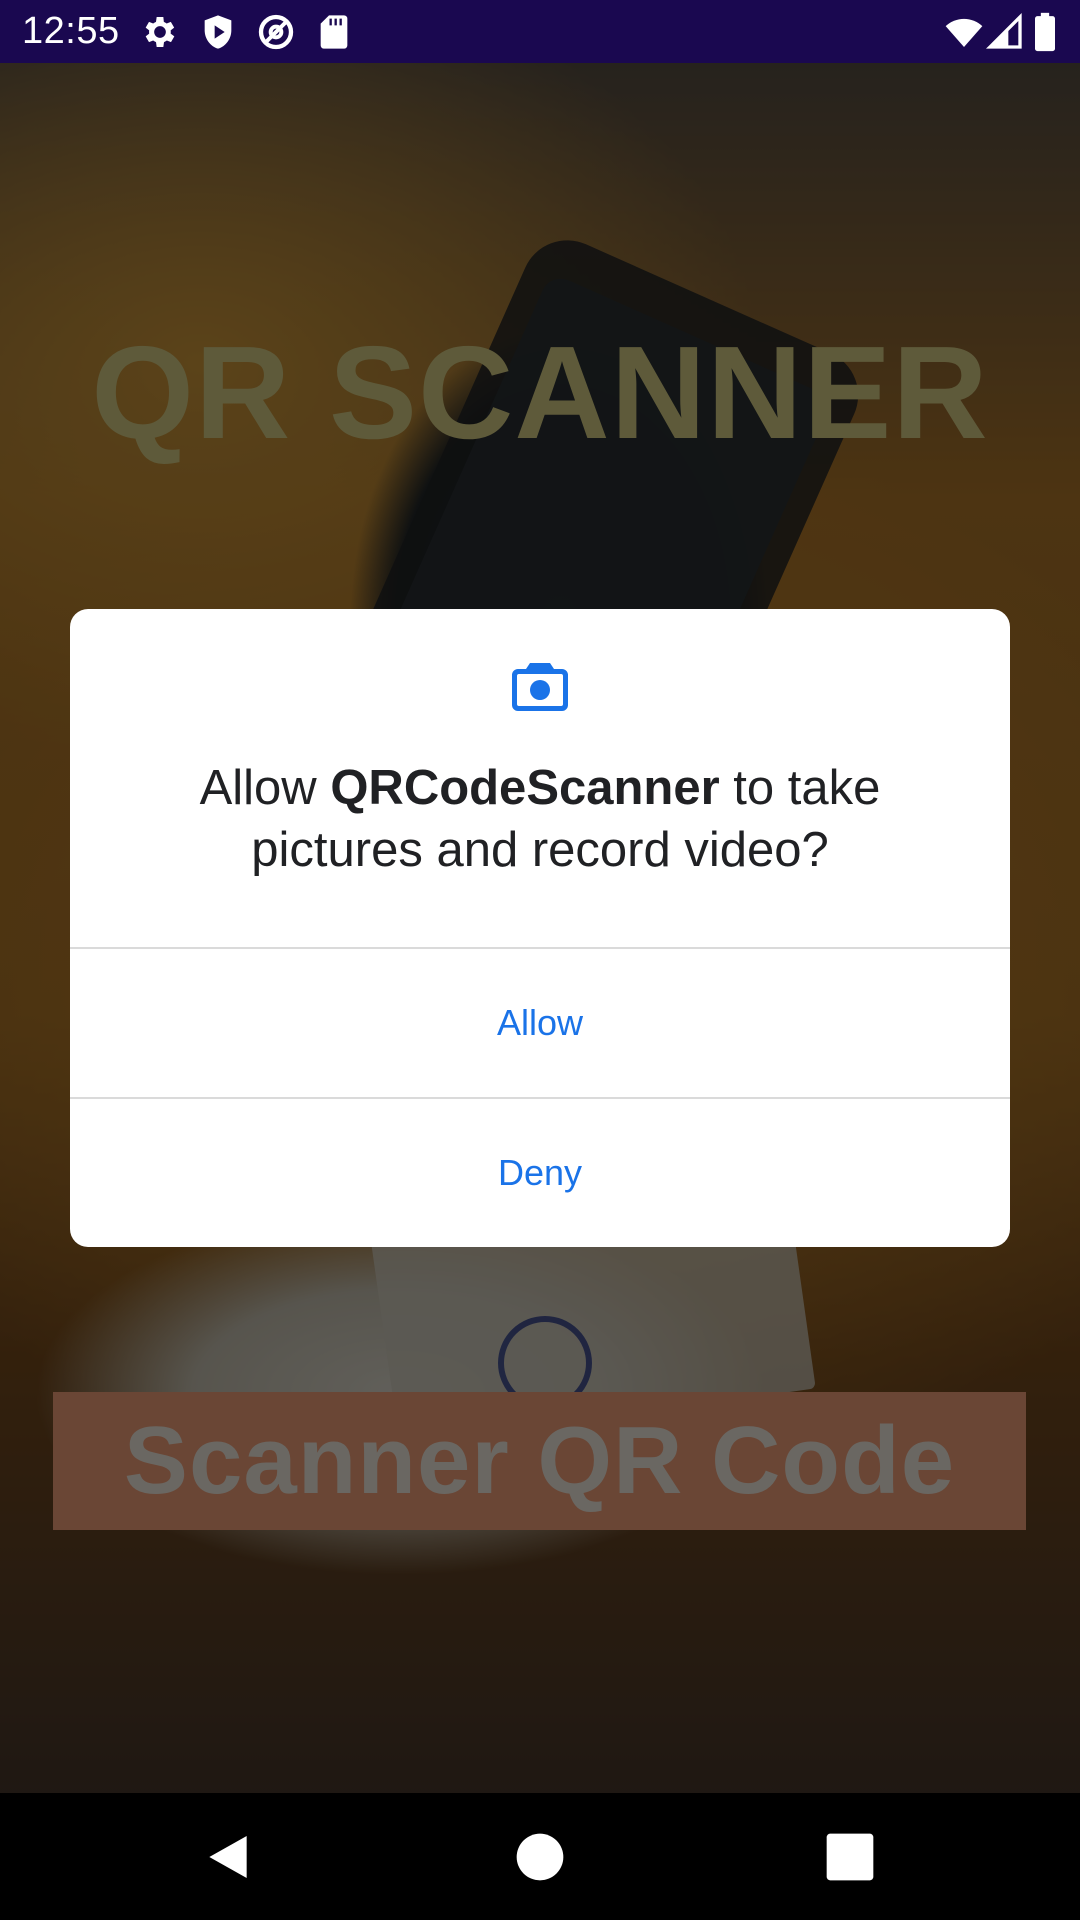  What do you see at coordinates (71, 31) in the screenshot?
I see `status-time: 12:55` at bounding box center [71, 31].